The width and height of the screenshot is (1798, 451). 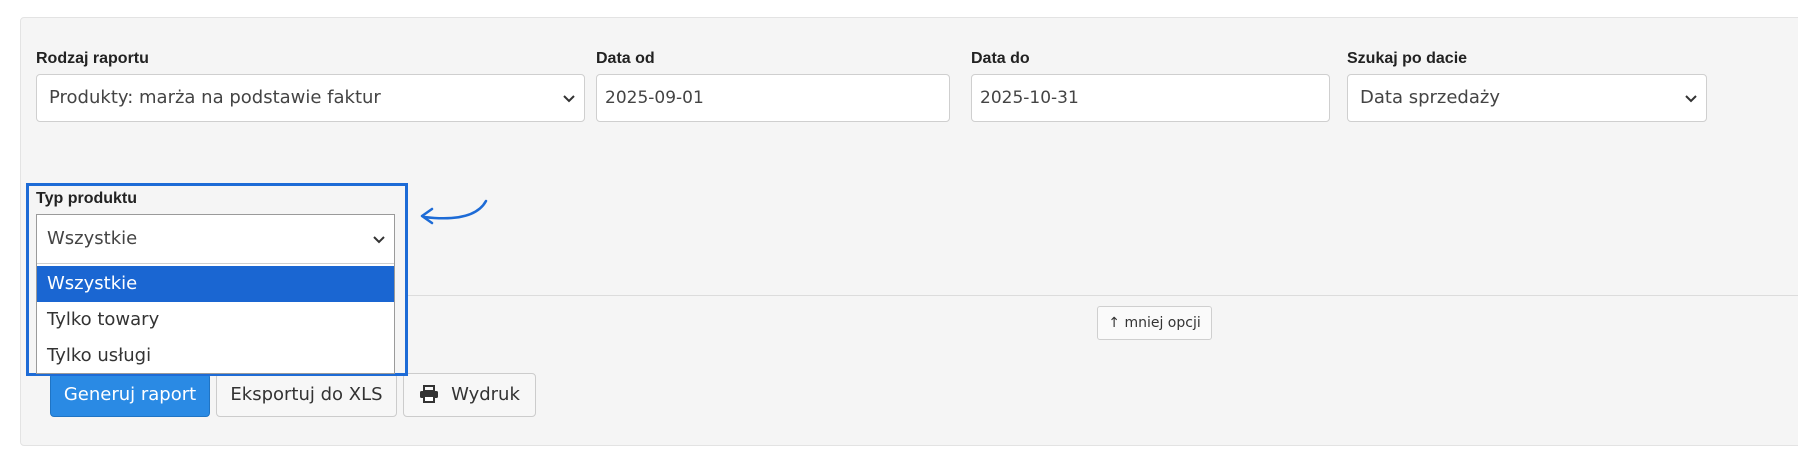 What do you see at coordinates (625, 58) in the screenshot?
I see `date-from-label: Data od` at bounding box center [625, 58].